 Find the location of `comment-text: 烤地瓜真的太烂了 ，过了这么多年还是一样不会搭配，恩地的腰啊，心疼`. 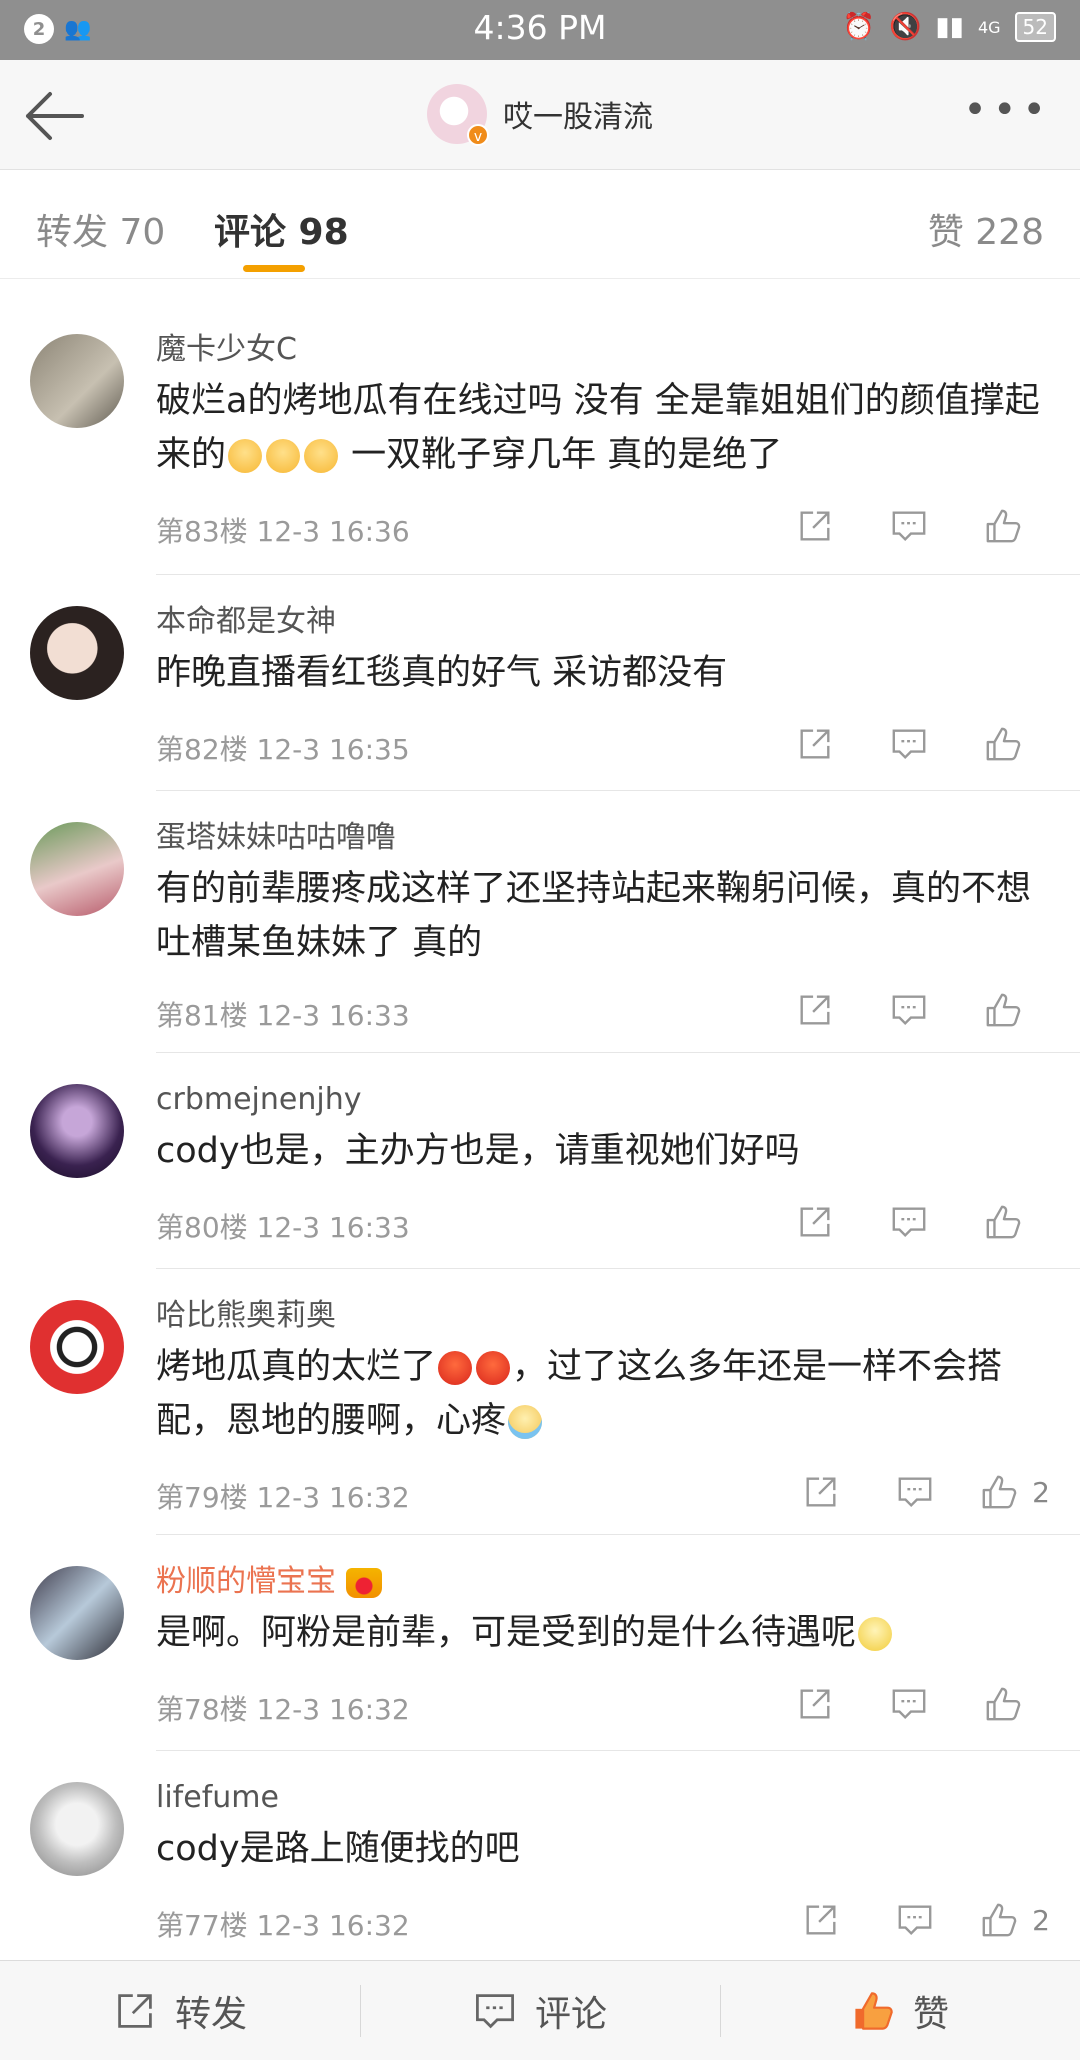

comment-text: 烤地瓜真的太烂了 ，过了这么多年还是一样不会搭配，恩地的腰啊，心疼 is located at coordinates (603, 1394).